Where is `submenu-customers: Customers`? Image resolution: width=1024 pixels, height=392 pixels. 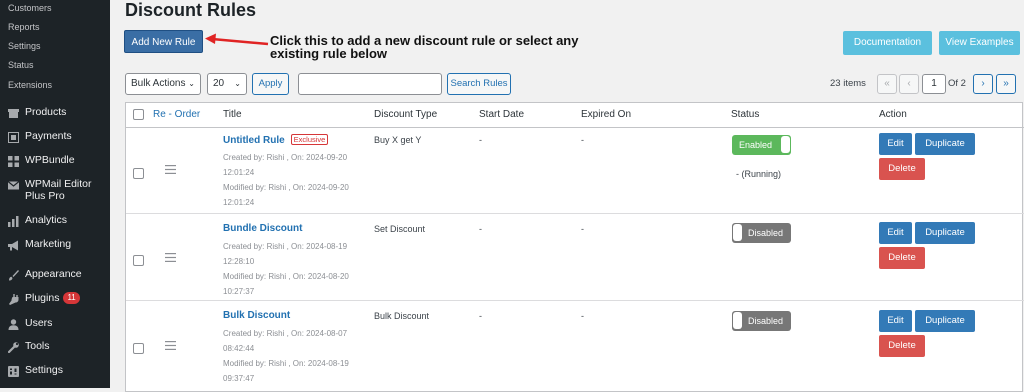 submenu-customers: Customers is located at coordinates (30, 8).